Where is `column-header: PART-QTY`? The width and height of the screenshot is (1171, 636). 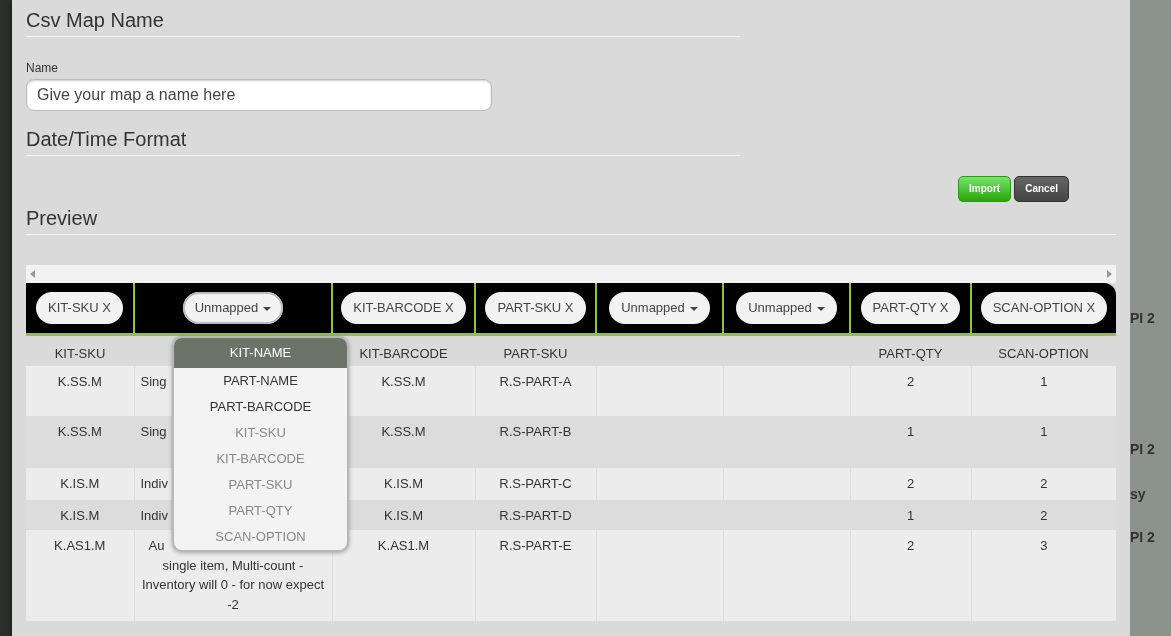 column-header: PART-QTY is located at coordinates (910, 353).